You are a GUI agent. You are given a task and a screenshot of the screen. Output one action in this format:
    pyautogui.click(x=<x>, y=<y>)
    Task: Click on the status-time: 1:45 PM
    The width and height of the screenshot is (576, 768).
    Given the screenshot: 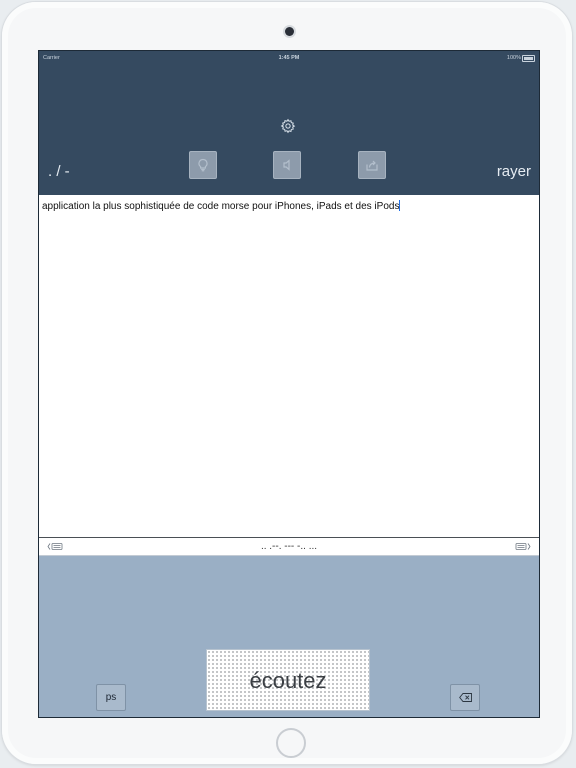 What is the action you would take?
    pyautogui.click(x=289, y=58)
    